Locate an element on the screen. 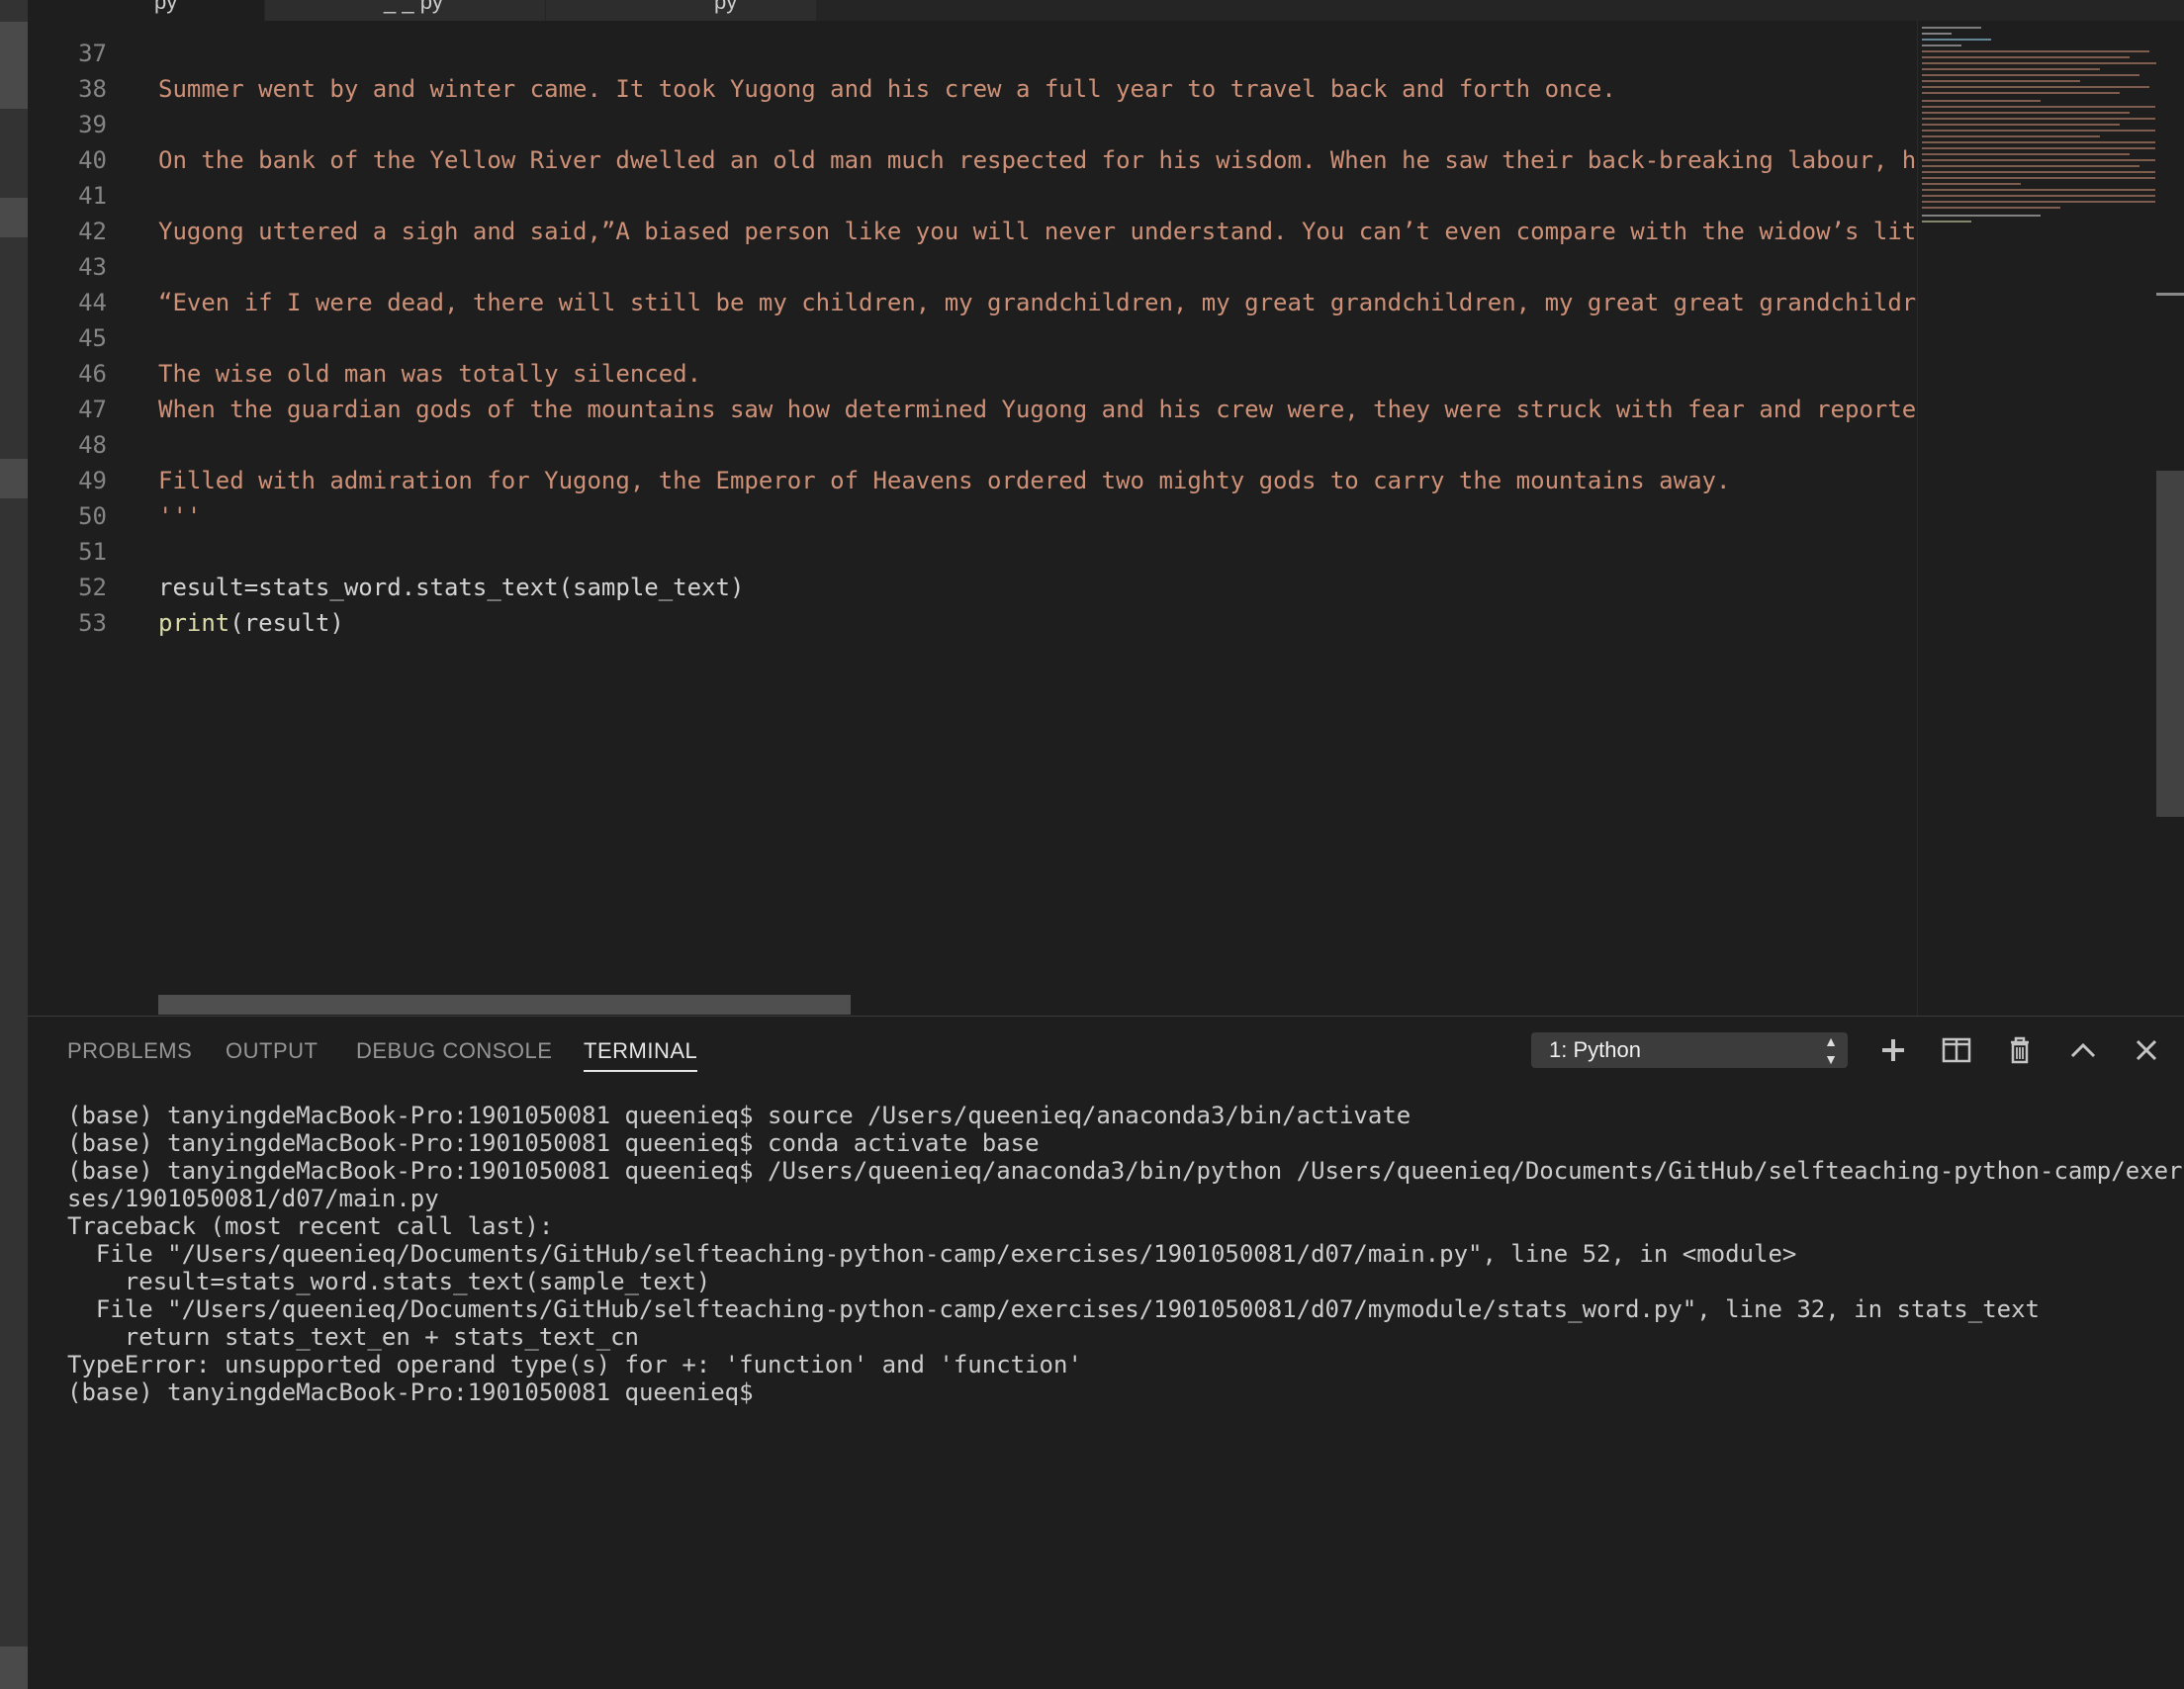 The image size is (2184, 1689). activity-bar is located at coordinates (14, 845).